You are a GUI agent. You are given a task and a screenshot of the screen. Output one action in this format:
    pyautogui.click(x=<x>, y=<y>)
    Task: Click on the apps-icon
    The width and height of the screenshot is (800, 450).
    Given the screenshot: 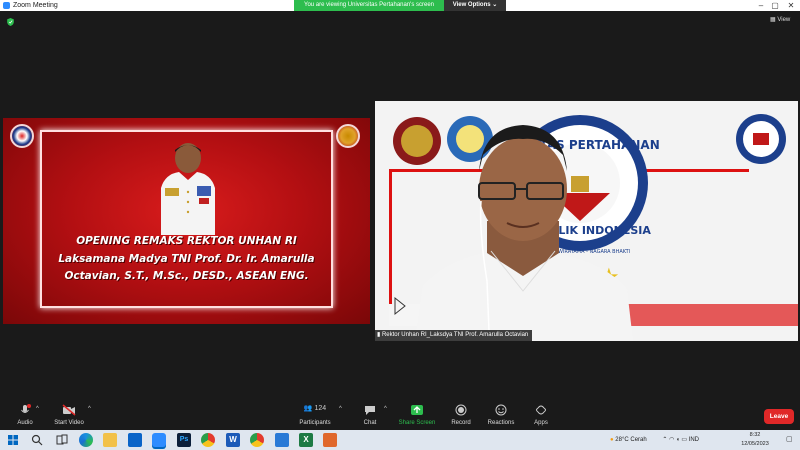 What is the action you would take?
    pyautogui.click(x=541, y=410)
    